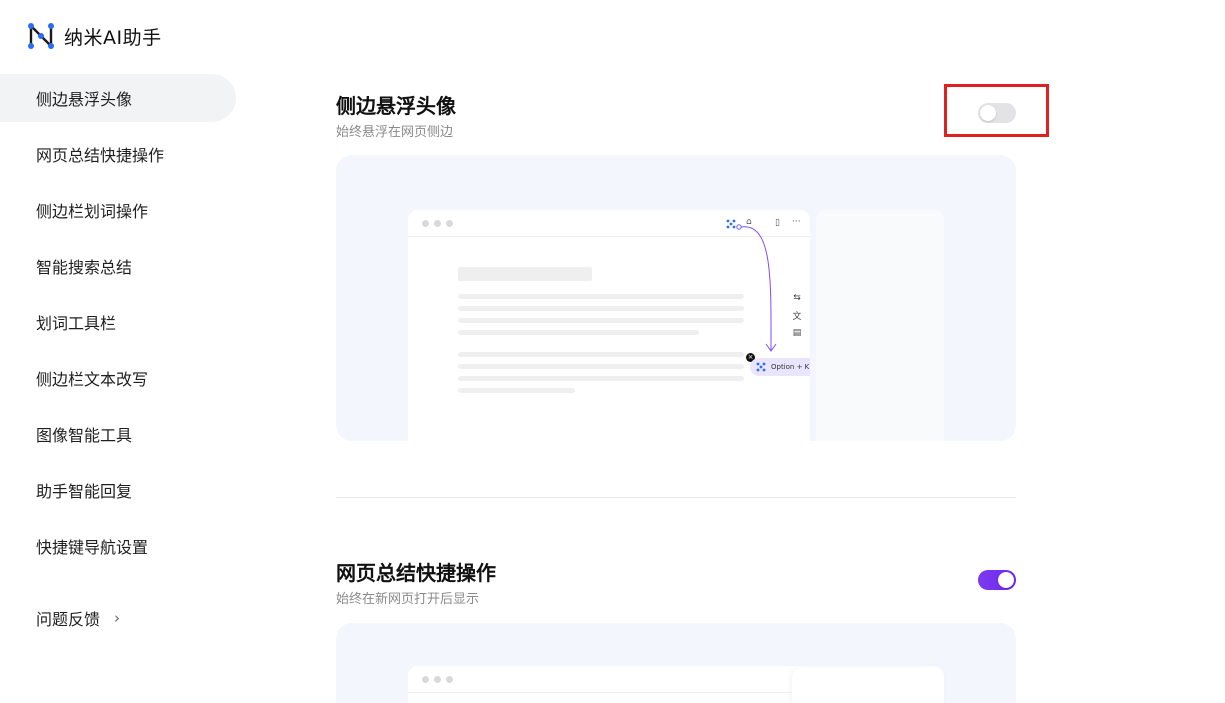 The image size is (1225, 703). I want to click on mock-browser-window: ⌂ ▯ ··· ⇆ 文 ▤ × Option + K, so click(609, 325).